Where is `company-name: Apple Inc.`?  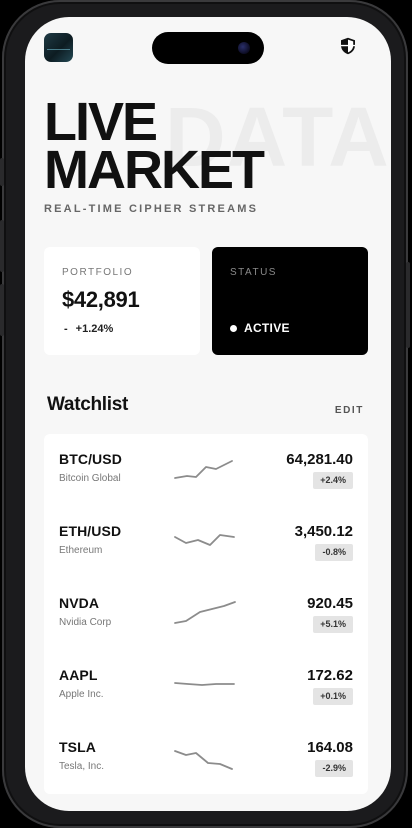
company-name: Apple Inc. is located at coordinates (81, 694).